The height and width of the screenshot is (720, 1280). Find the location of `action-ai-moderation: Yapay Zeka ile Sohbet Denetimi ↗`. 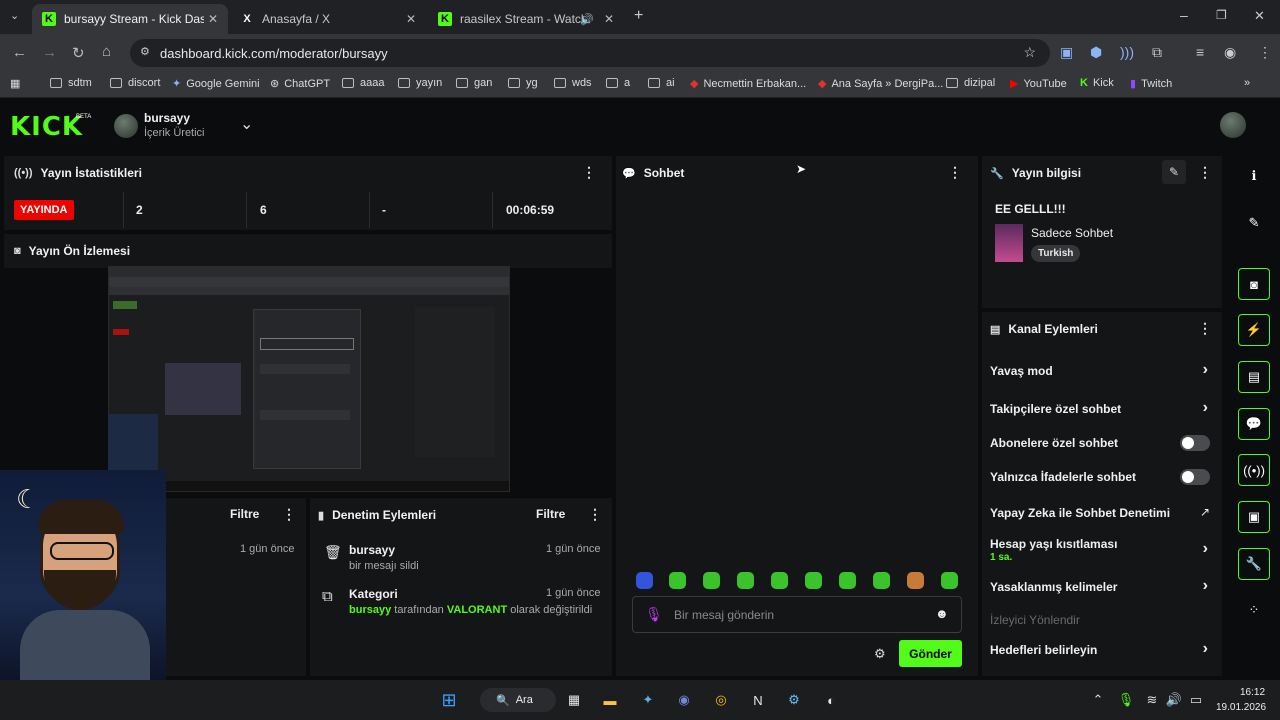

action-ai-moderation: Yapay Zeka ile Sohbet Denetimi ↗ is located at coordinates (1102, 513).